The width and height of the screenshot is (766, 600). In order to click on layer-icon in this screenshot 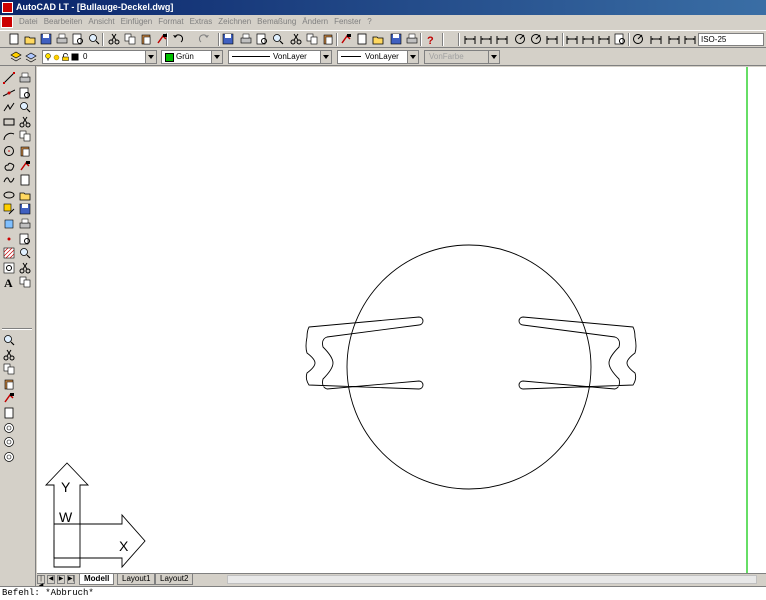, I will do `click(9, 355)`.